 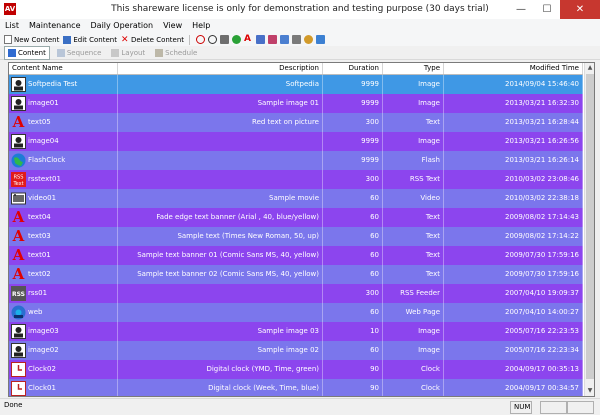 I want to click on scroll-down-arrow-icon: ▼, so click(x=589, y=391).